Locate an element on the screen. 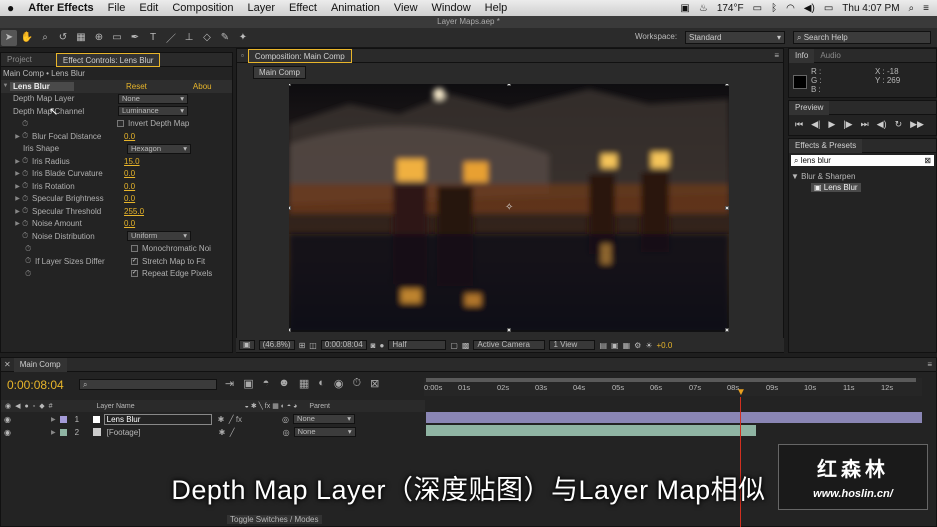  main-comp-button: Main Comp is located at coordinates (279, 72).